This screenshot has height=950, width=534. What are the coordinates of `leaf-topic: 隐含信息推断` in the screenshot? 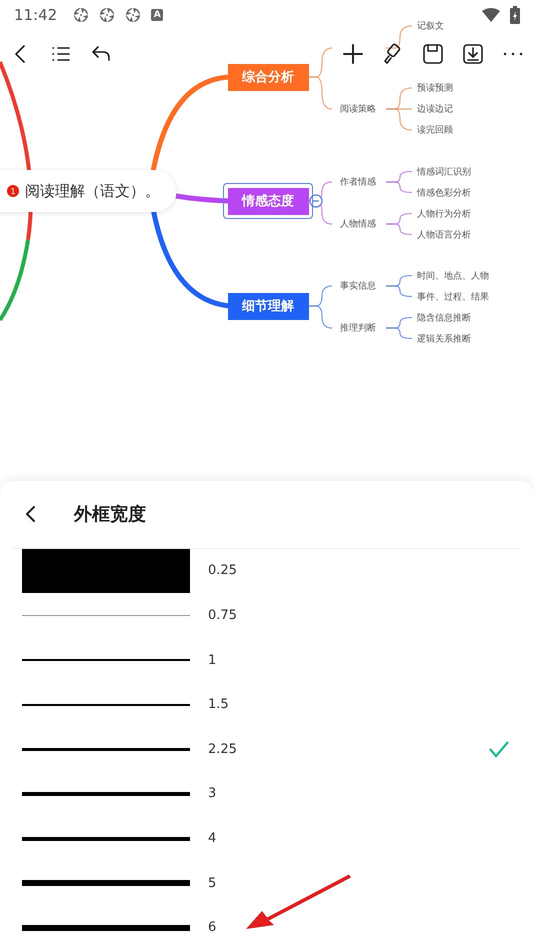 It's located at (444, 317).